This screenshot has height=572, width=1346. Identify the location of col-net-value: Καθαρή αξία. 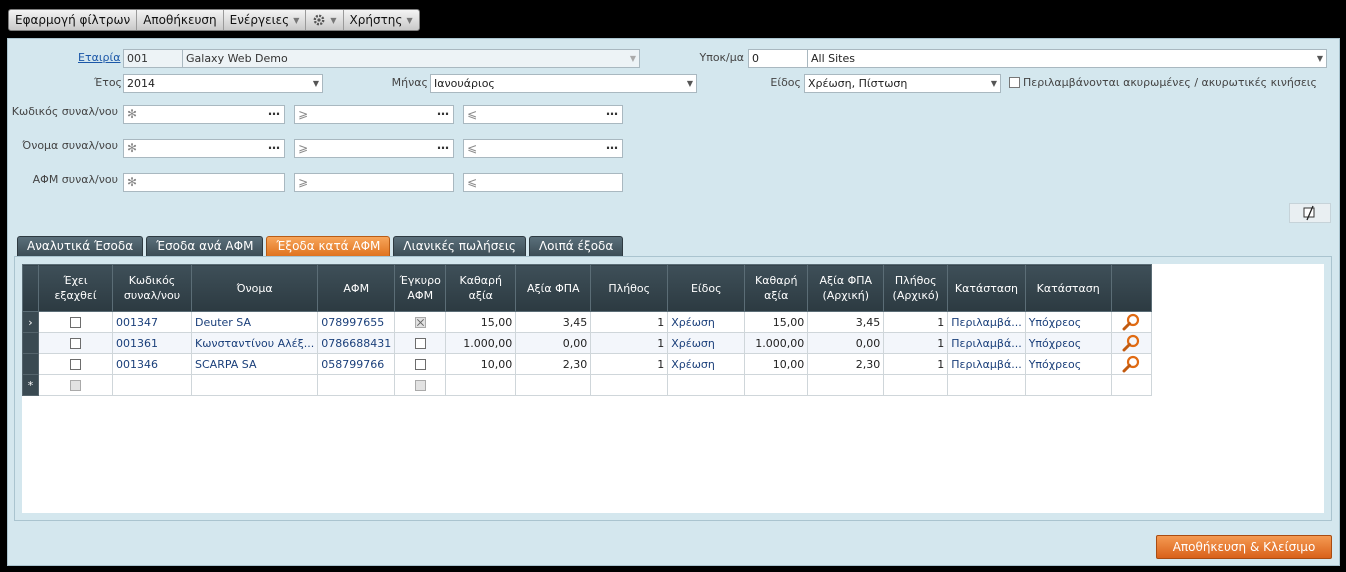
(481, 288).